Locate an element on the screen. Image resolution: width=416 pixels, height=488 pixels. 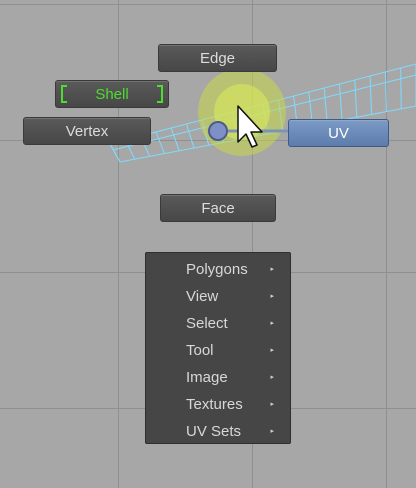
menu-item-label: View is located at coordinates (202, 296).